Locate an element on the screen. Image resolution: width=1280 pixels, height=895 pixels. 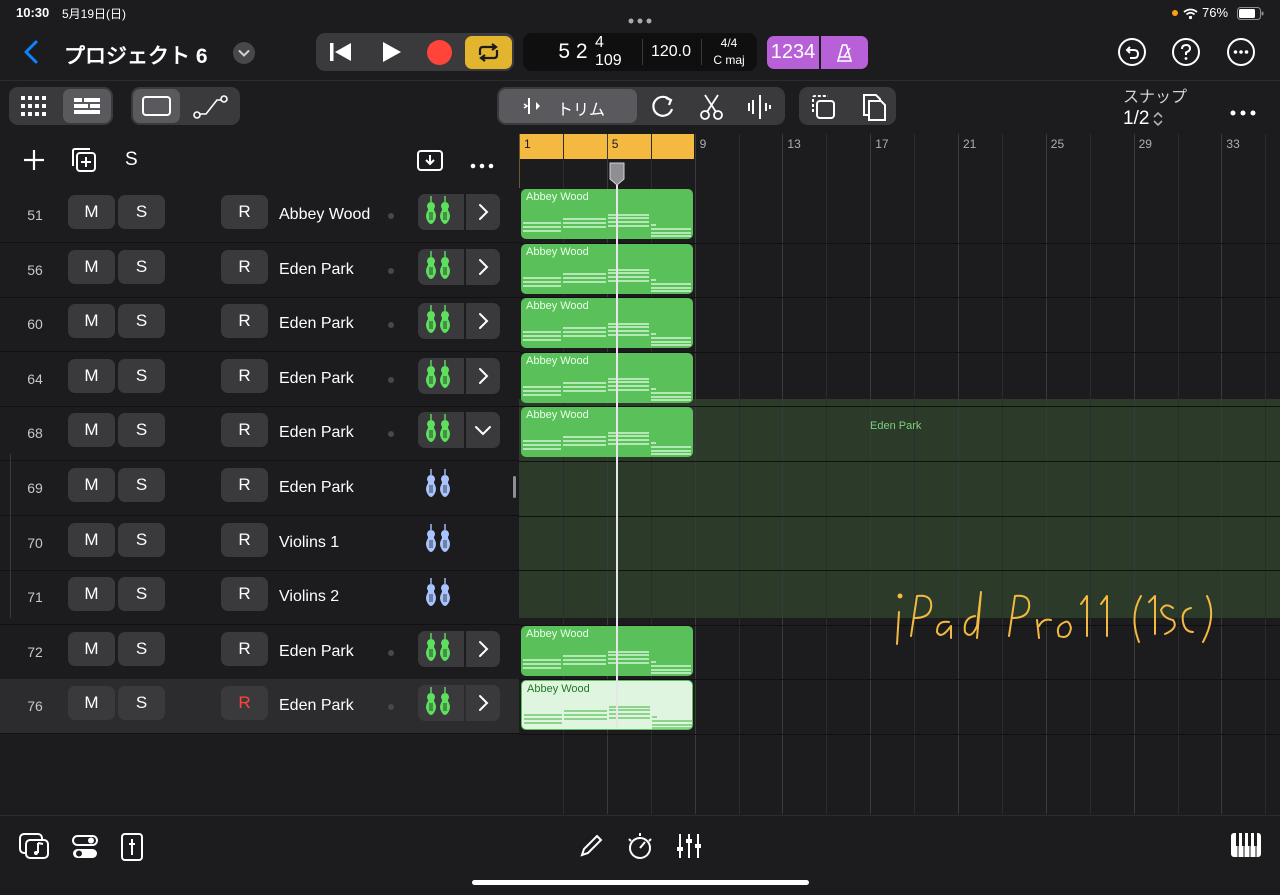
copy-region-icon is located at coordinates (824, 109).